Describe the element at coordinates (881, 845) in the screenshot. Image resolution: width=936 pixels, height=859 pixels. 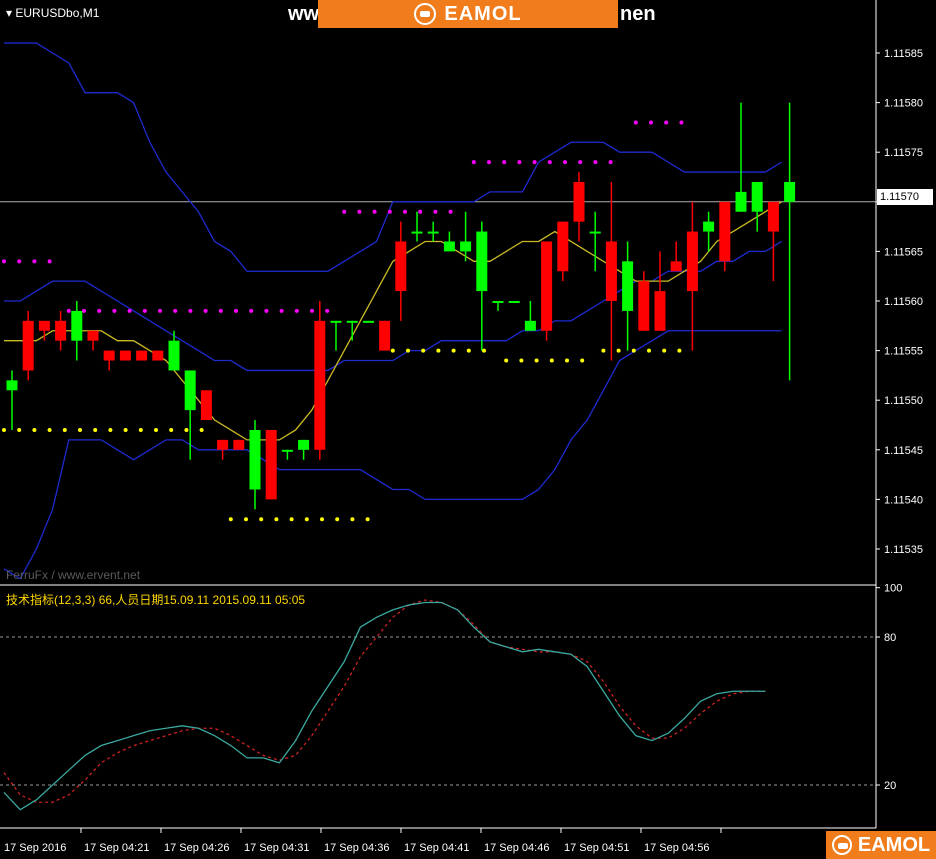
I see `corner-logo: EAMOL` at that location.